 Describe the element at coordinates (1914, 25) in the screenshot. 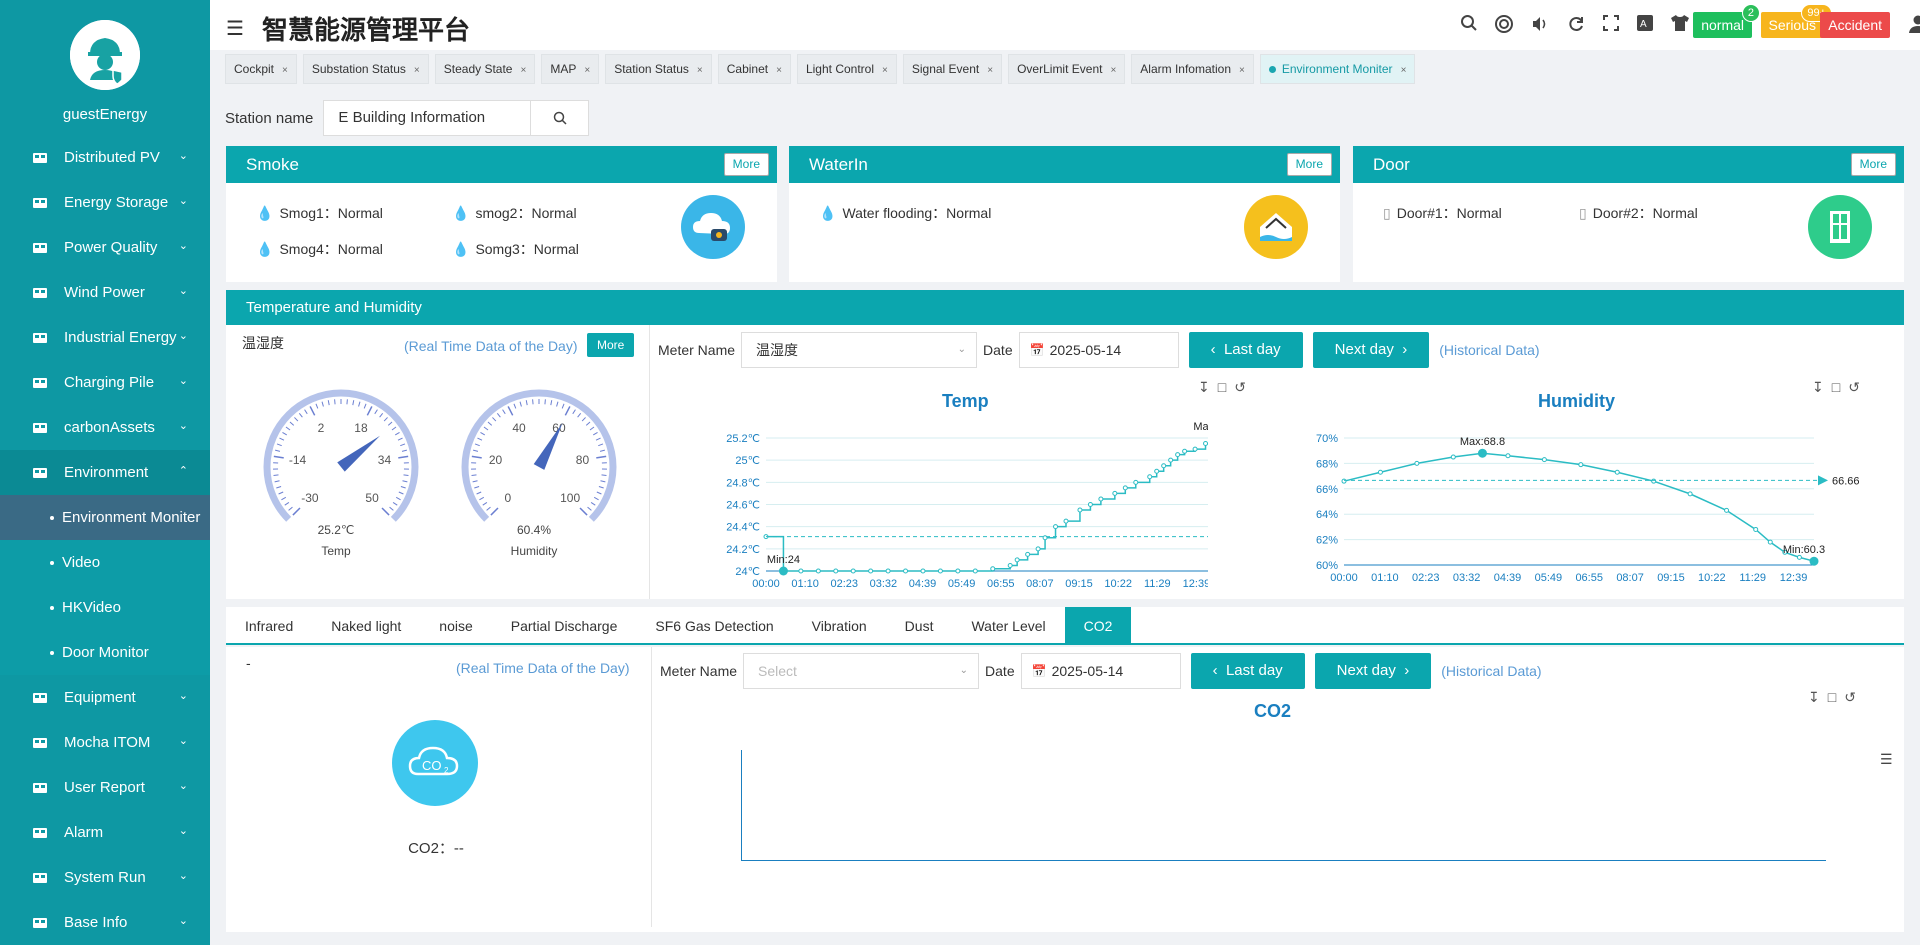

I see `user-icon` at that location.